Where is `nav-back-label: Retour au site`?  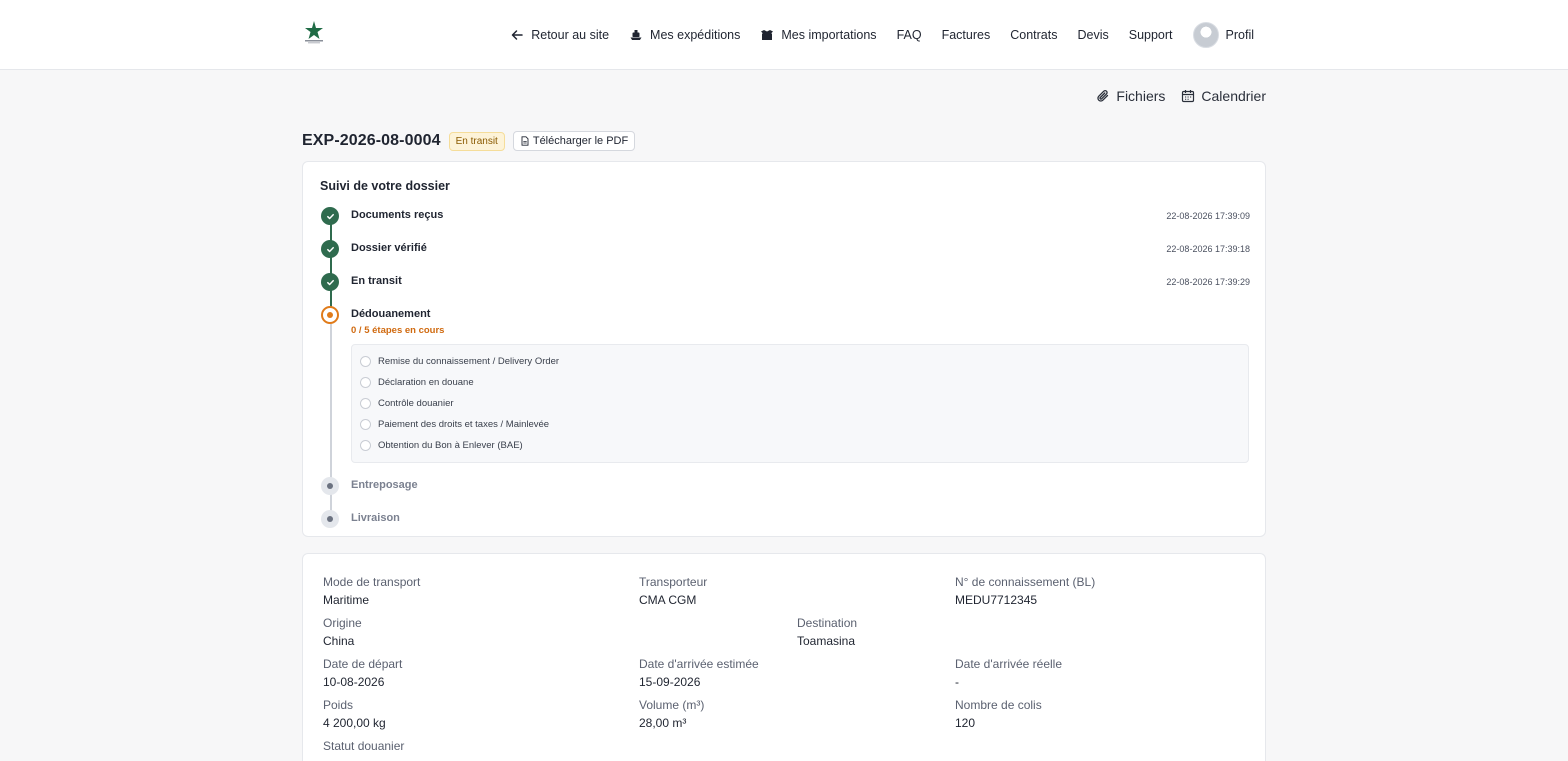 nav-back-label: Retour au site is located at coordinates (570, 35).